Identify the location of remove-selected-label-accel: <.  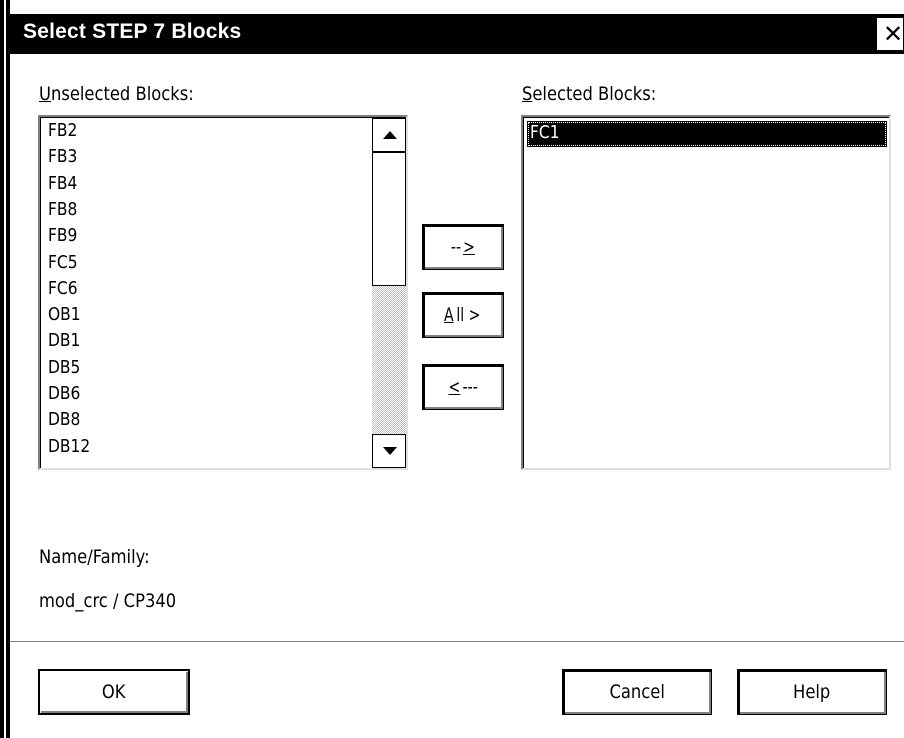
(454, 387).